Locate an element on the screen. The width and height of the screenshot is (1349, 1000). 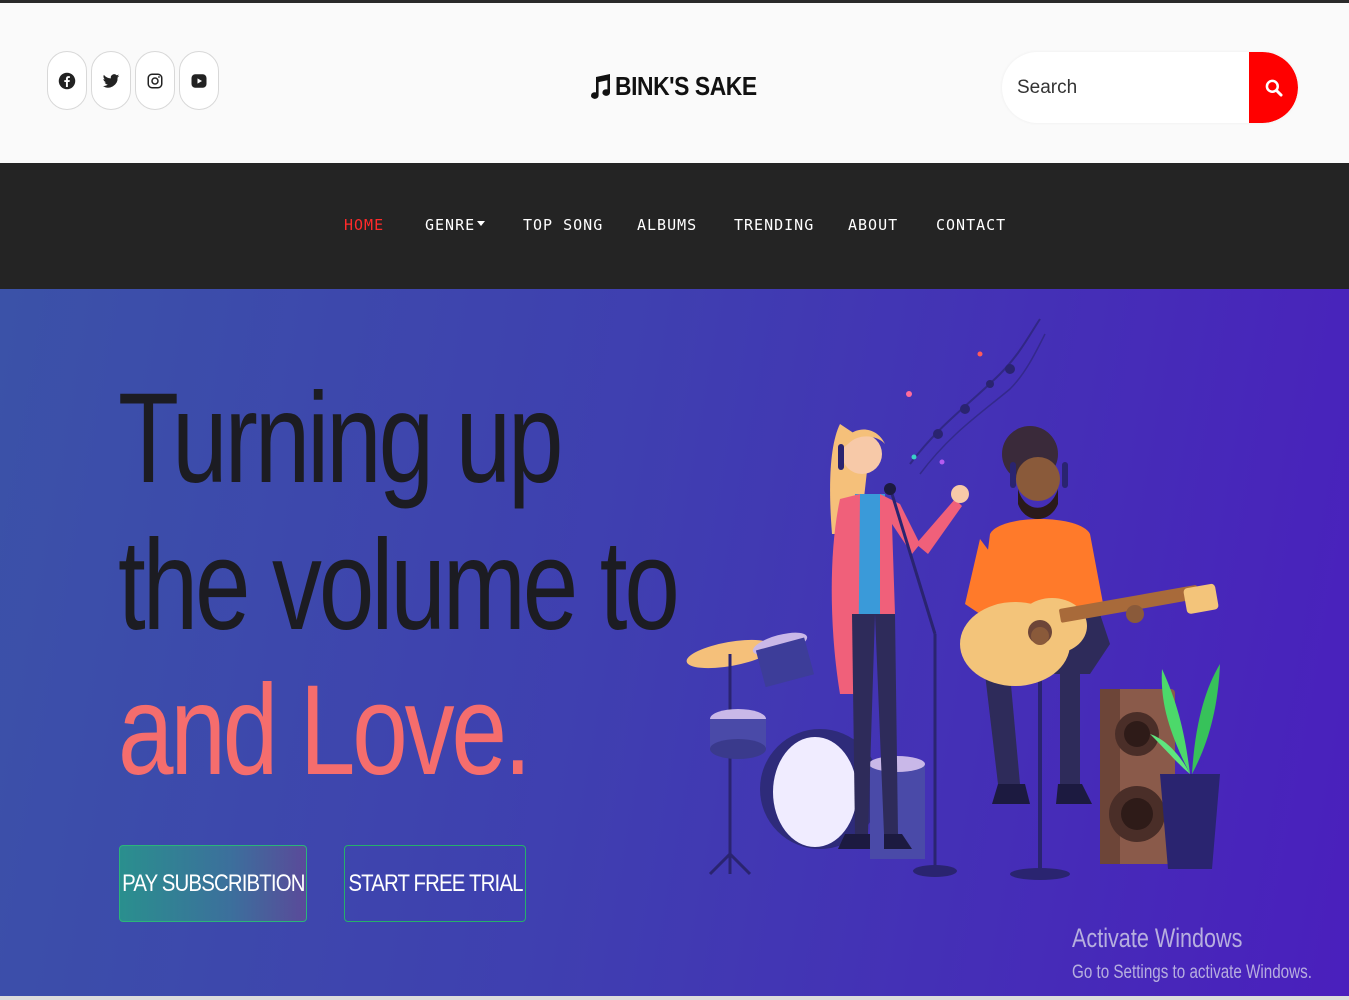
search-icon is located at coordinates (1274, 88).